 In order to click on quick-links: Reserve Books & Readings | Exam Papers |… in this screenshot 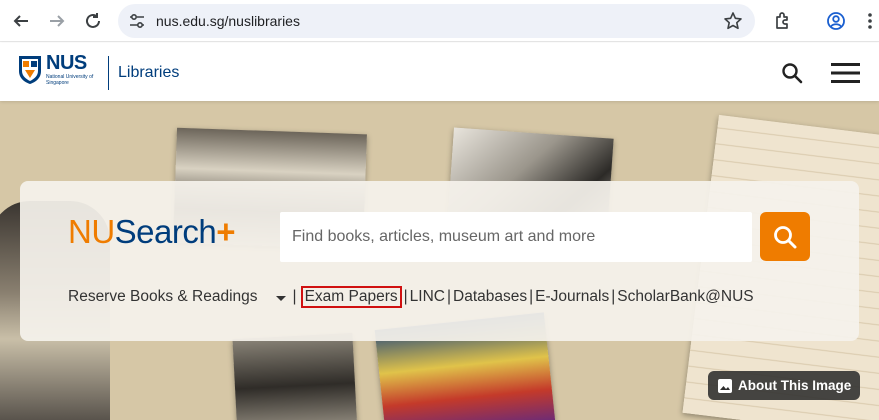, I will do `click(411, 297)`.